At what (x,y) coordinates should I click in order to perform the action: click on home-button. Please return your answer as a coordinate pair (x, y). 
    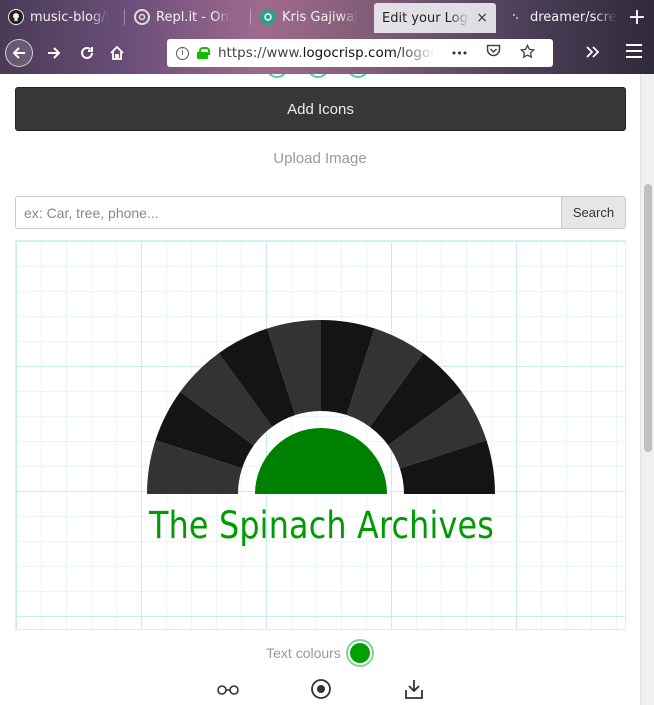
    Looking at the image, I should click on (117, 53).